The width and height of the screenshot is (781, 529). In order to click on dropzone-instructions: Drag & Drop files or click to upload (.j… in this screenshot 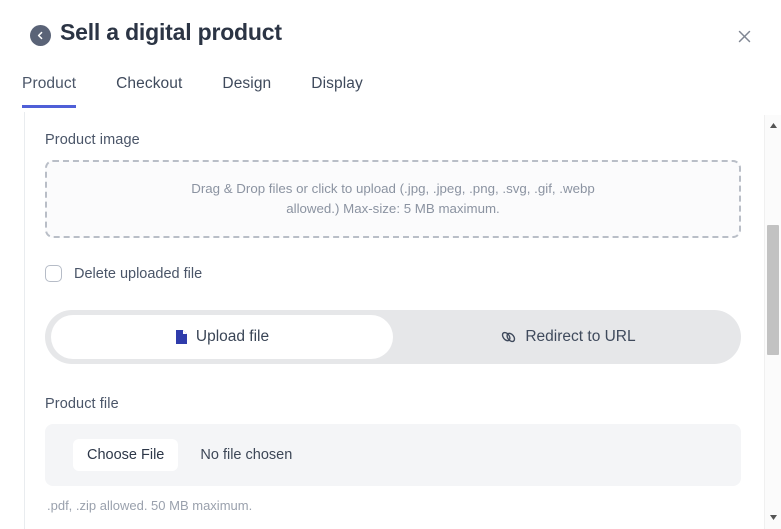, I will do `click(393, 198)`.